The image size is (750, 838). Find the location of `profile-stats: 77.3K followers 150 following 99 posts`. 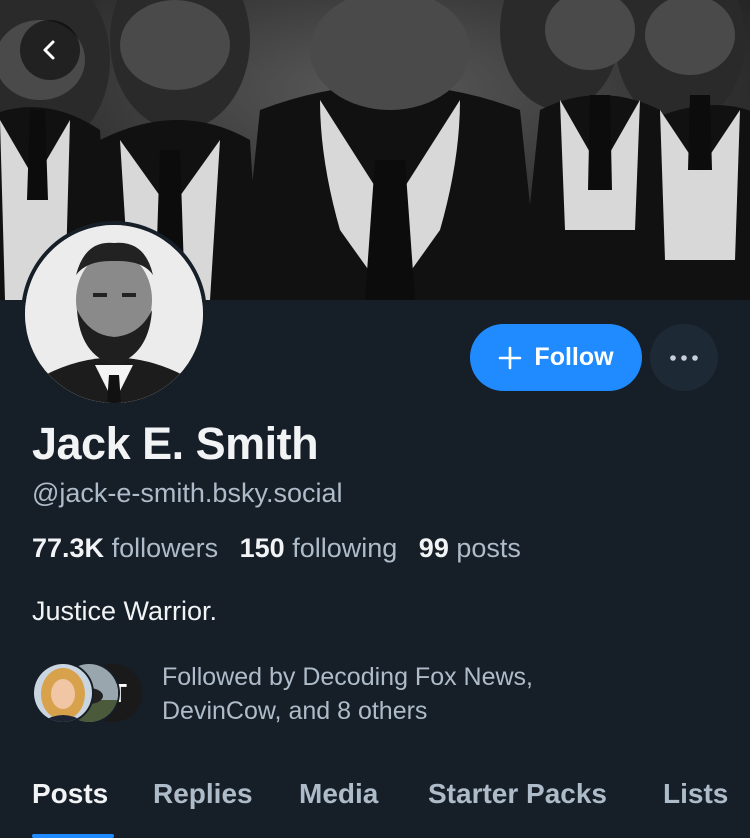

profile-stats: 77.3K followers 150 following 99 posts is located at coordinates (276, 548).